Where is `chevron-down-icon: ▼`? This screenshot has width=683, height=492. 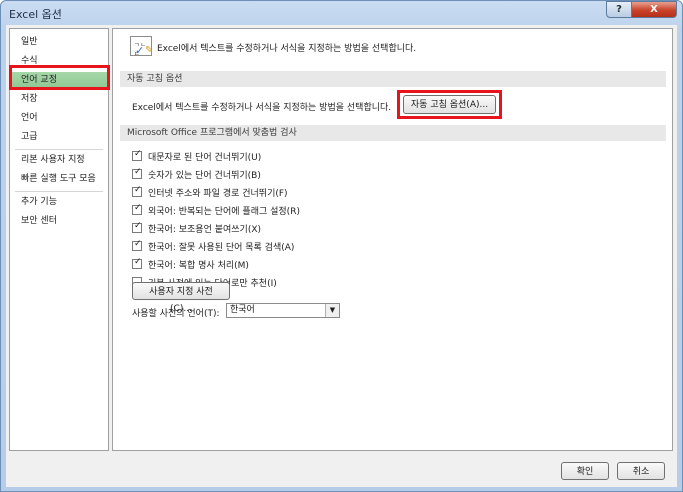 chevron-down-icon: ▼ is located at coordinates (332, 310).